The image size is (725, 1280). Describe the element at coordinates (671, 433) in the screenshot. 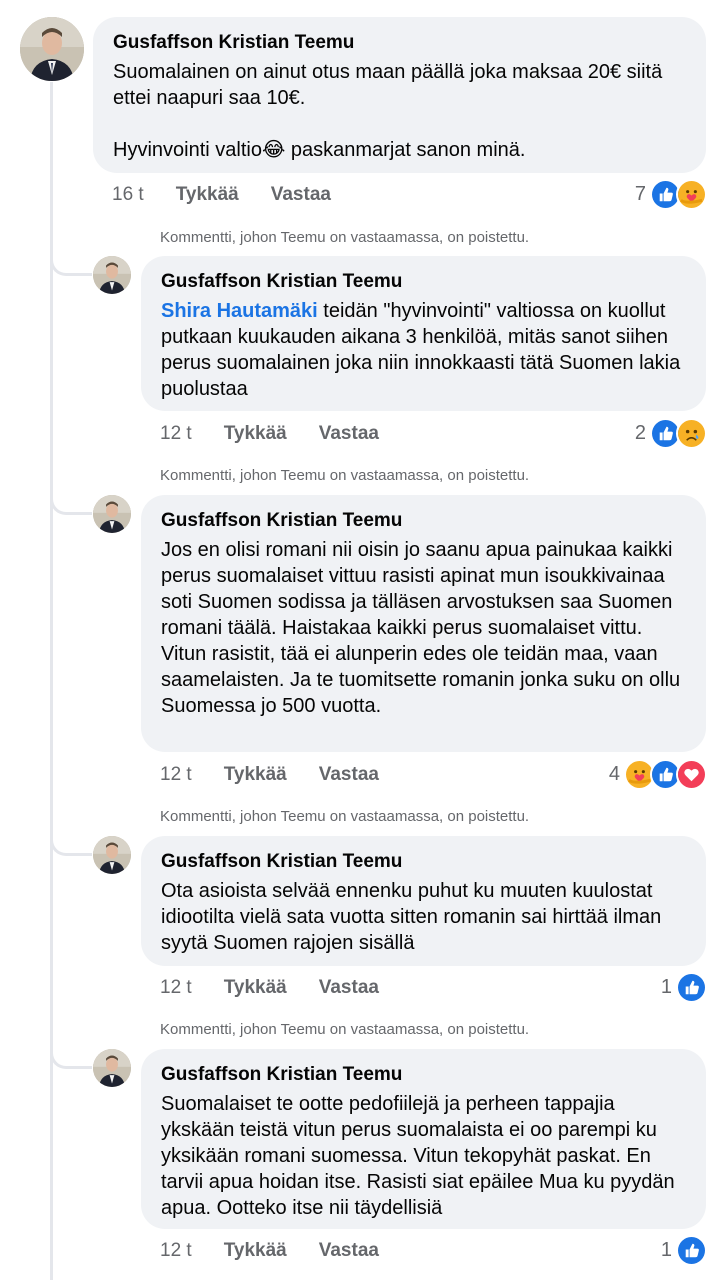

I see `reaction-summary: 2` at that location.